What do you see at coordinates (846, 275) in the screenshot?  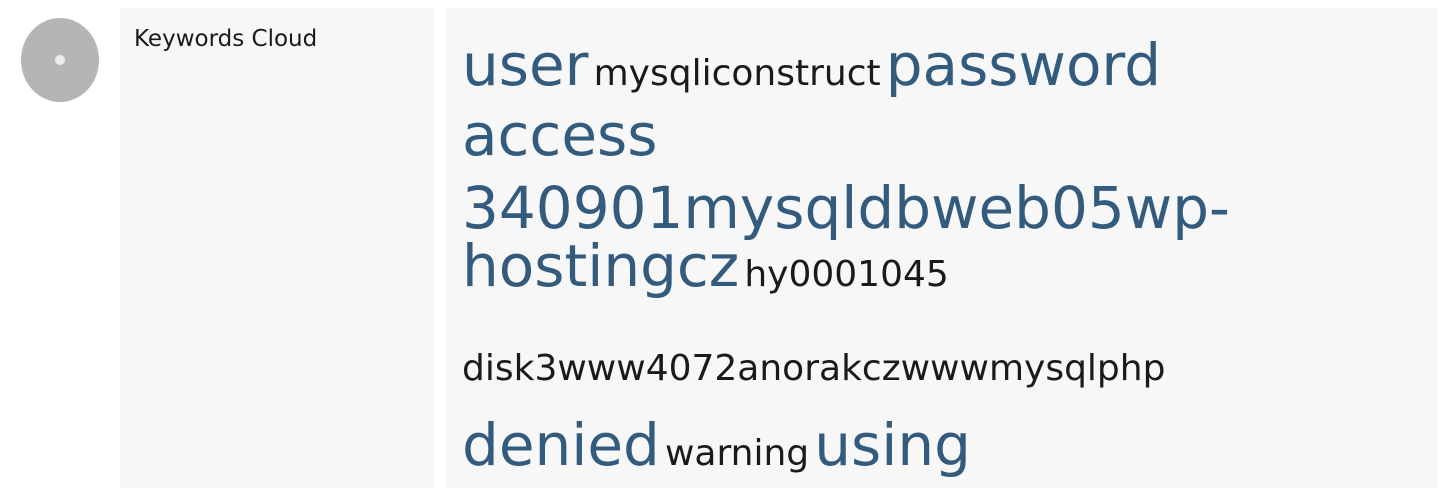 I see `keyword-hy0001045: hy0001045` at bounding box center [846, 275].